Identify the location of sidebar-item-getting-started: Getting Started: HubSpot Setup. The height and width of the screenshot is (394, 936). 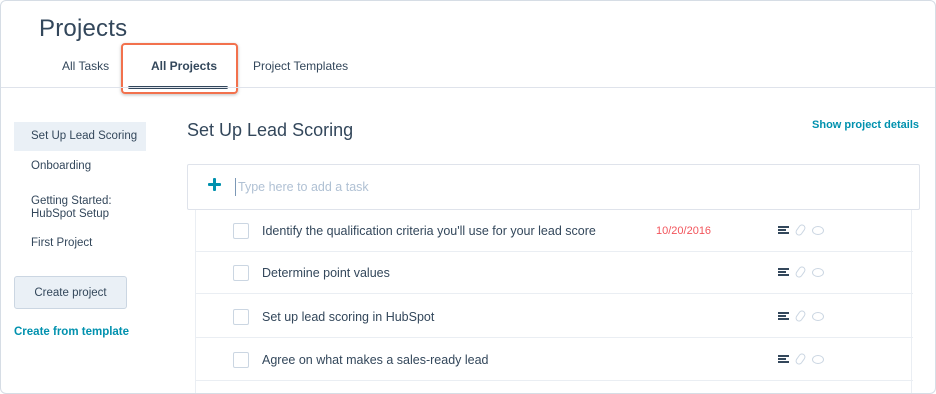
(70, 208).